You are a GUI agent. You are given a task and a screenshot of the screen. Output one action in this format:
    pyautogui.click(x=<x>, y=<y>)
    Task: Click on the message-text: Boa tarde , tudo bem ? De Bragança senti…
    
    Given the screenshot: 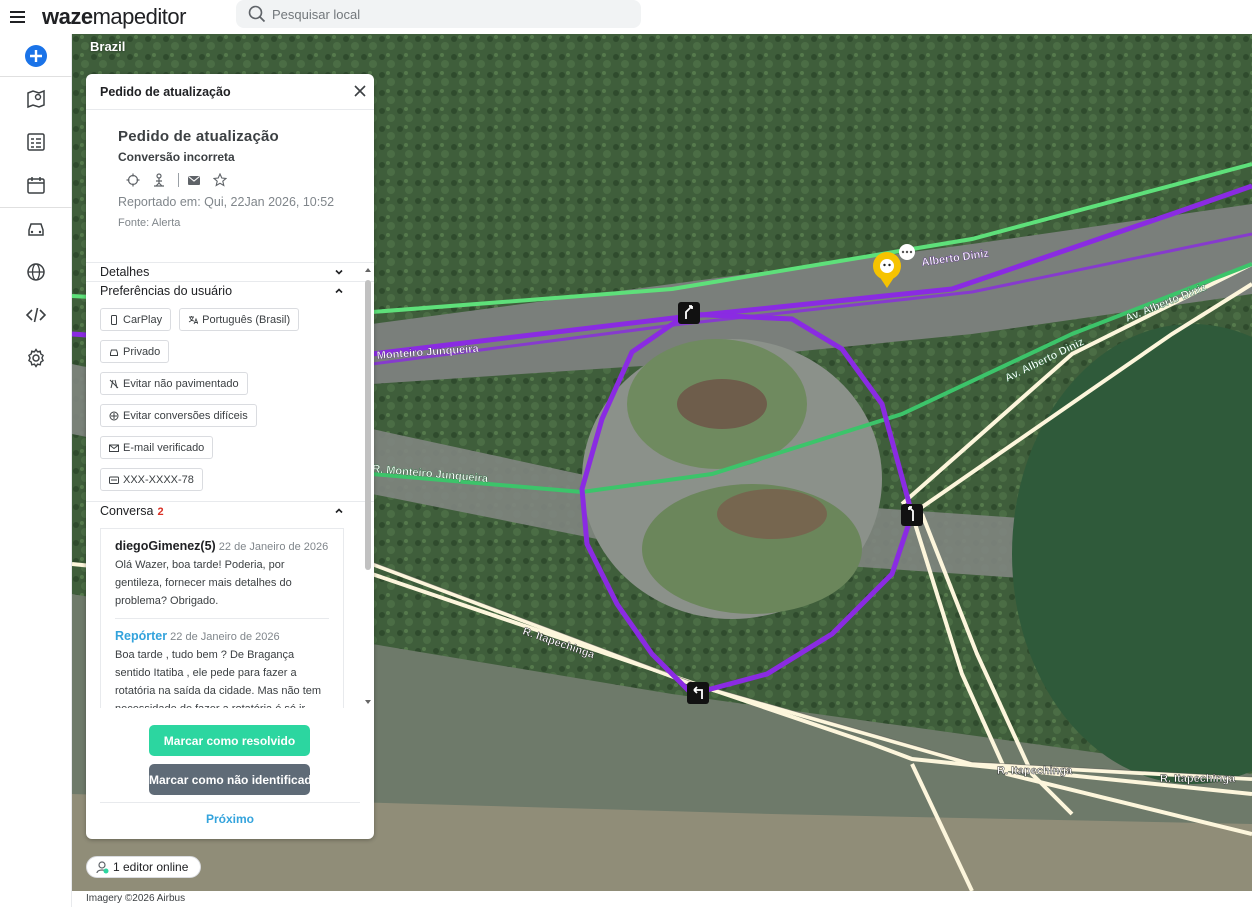 What is the action you would take?
    pyautogui.click(x=218, y=678)
    